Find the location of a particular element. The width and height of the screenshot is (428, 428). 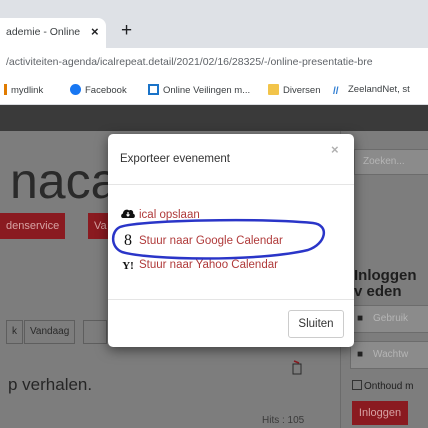

modal-footer: Sluiten is located at coordinates (231, 323).